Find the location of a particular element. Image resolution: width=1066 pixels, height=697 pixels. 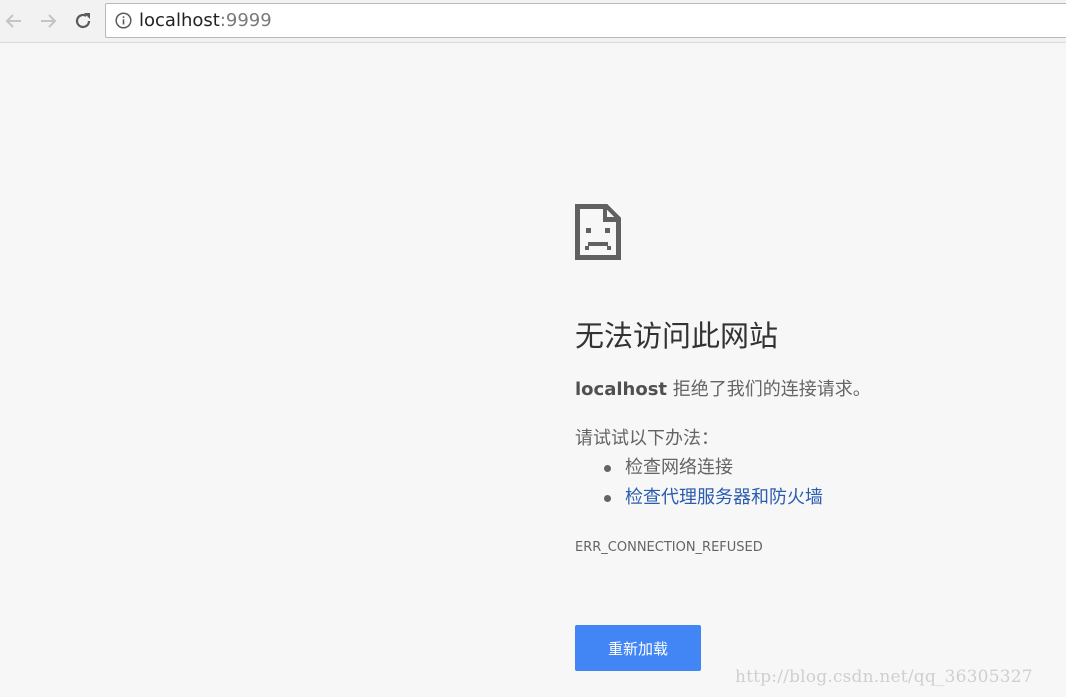

suggestion-check-network: 检查网络连接 is located at coordinates (679, 467).